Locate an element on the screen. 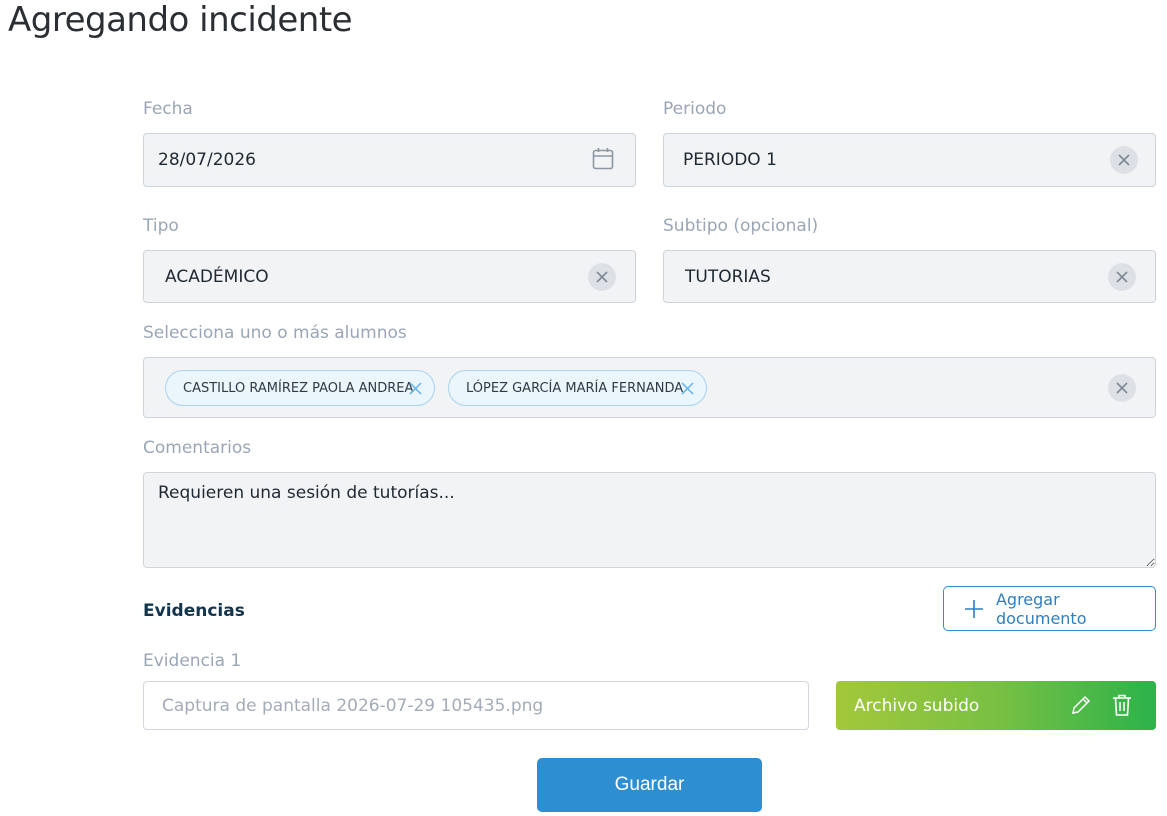 The width and height of the screenshot is (1167, 816). subtipo-value: TUTORIAS is located at coordinates (728, 276).